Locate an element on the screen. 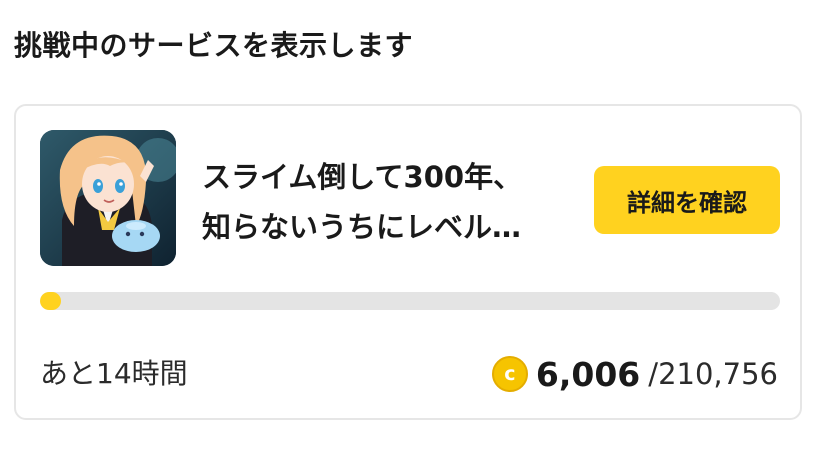 The width and height of the screenshot is (831, 455). progress-bar is located at coordinates (410, 301).